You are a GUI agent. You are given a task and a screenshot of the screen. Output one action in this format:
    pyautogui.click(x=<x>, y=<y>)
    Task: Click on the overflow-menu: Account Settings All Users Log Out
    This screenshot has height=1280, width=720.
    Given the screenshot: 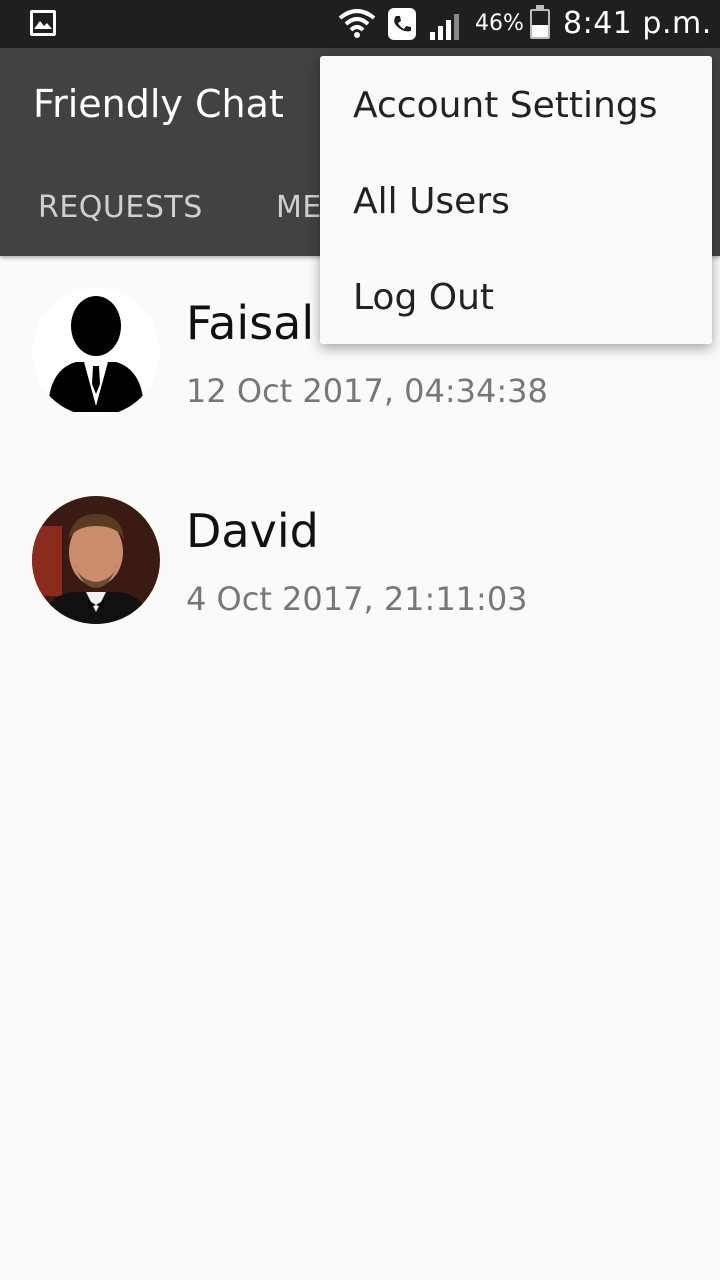 What is the action you would take?
    pyautogui.click(x=516, y=200)
    